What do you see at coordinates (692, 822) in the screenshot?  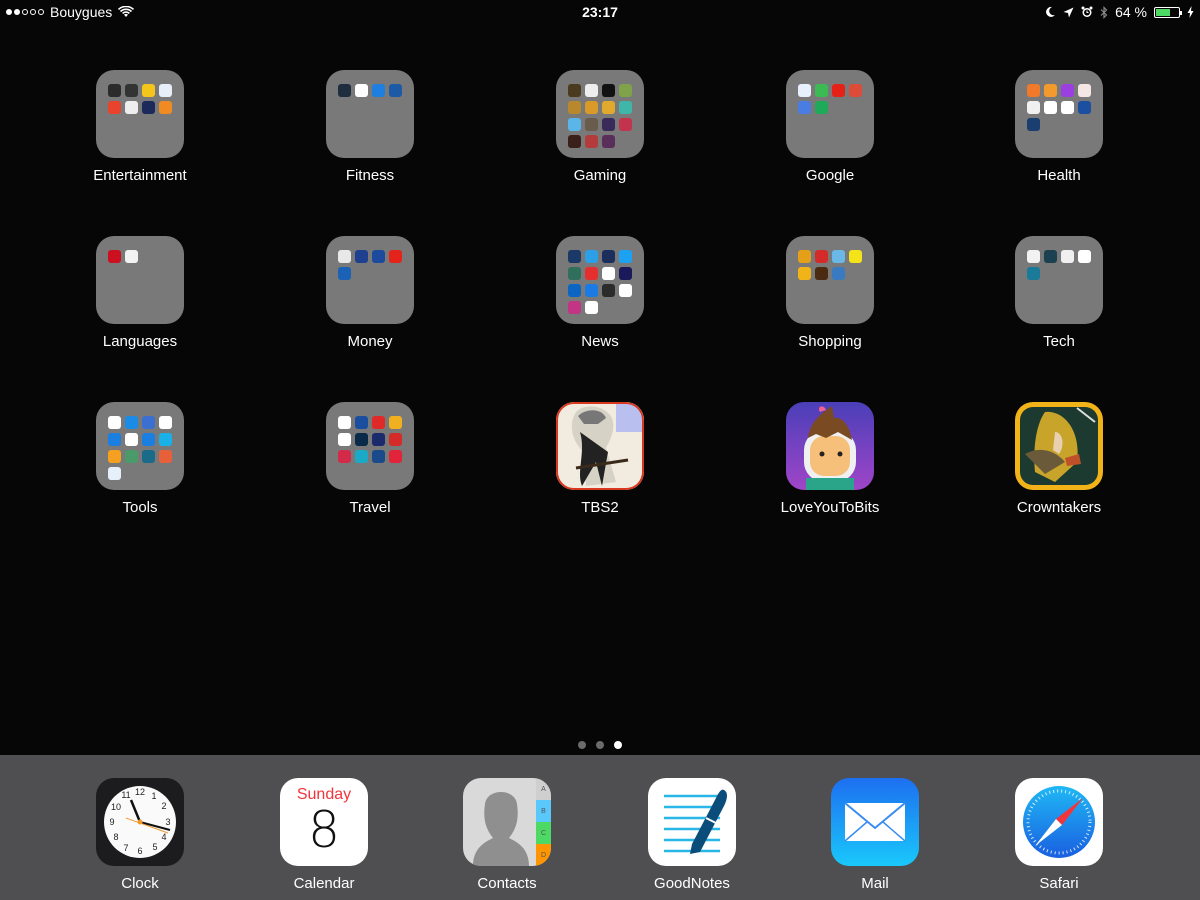 I see `goodnotes-icon` at bounding box center [692, 822].